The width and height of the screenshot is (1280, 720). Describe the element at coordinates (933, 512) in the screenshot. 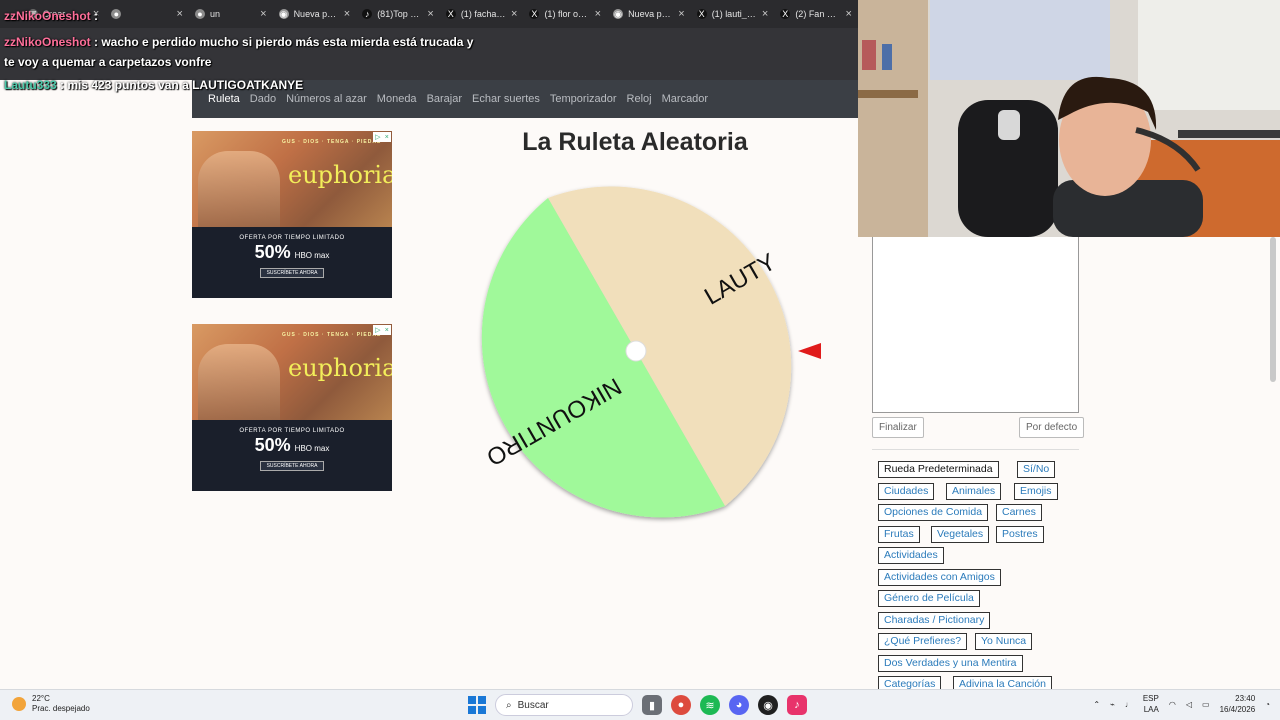

I see `category-button: Opciones de Comida` at that location.